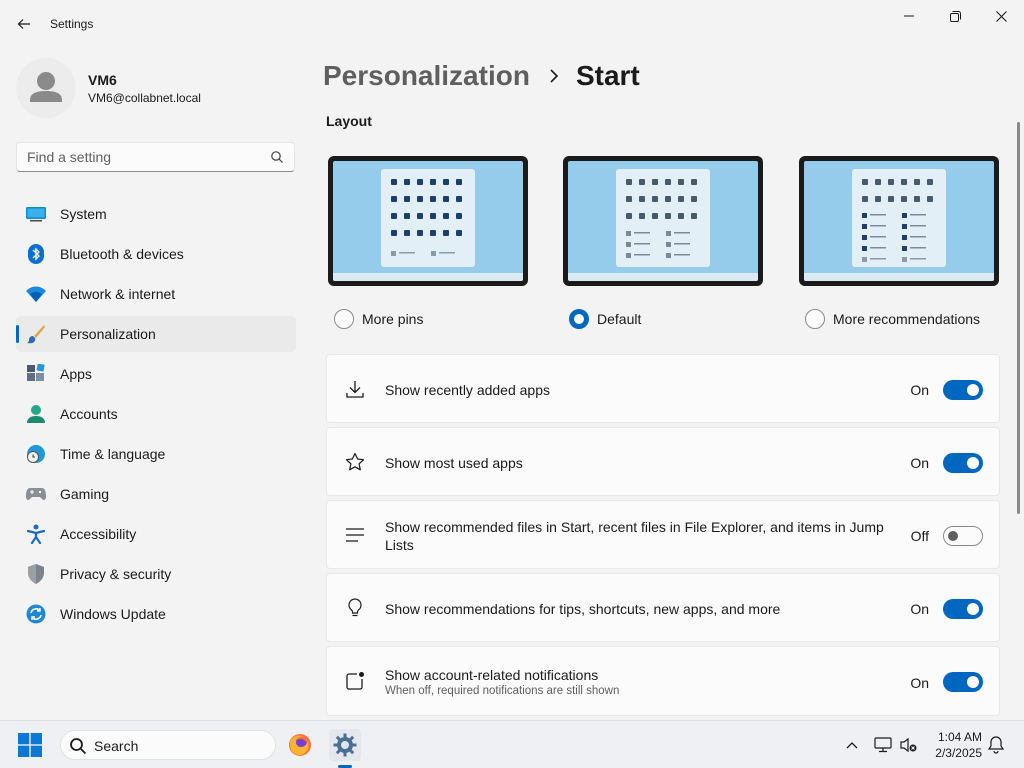  Describe the element at coordinates (426, 76) in the screenshot. I see `breadcrumb-parent: Personalization` at that location.